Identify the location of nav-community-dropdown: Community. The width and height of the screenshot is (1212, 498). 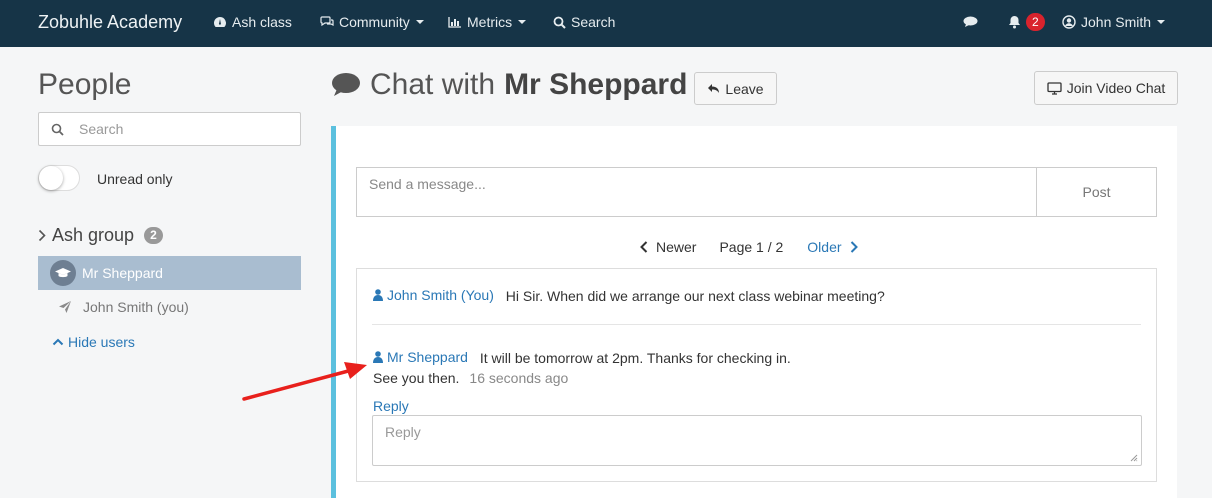
(372, 22).